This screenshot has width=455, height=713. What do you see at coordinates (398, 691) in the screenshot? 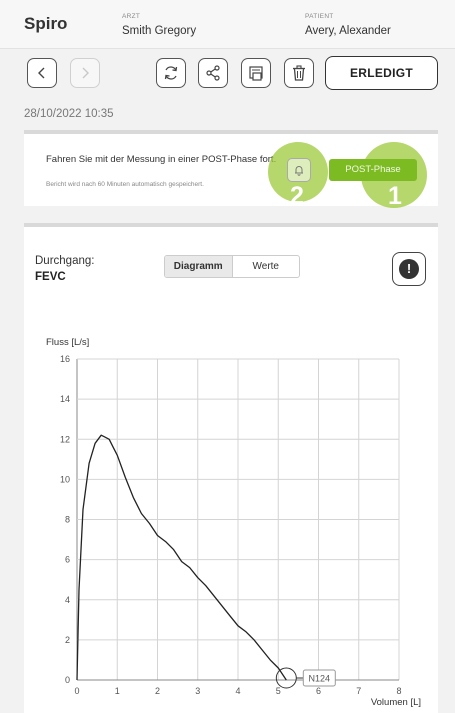
I see `x-tick-label: 8` at bounding box center [398, 691].